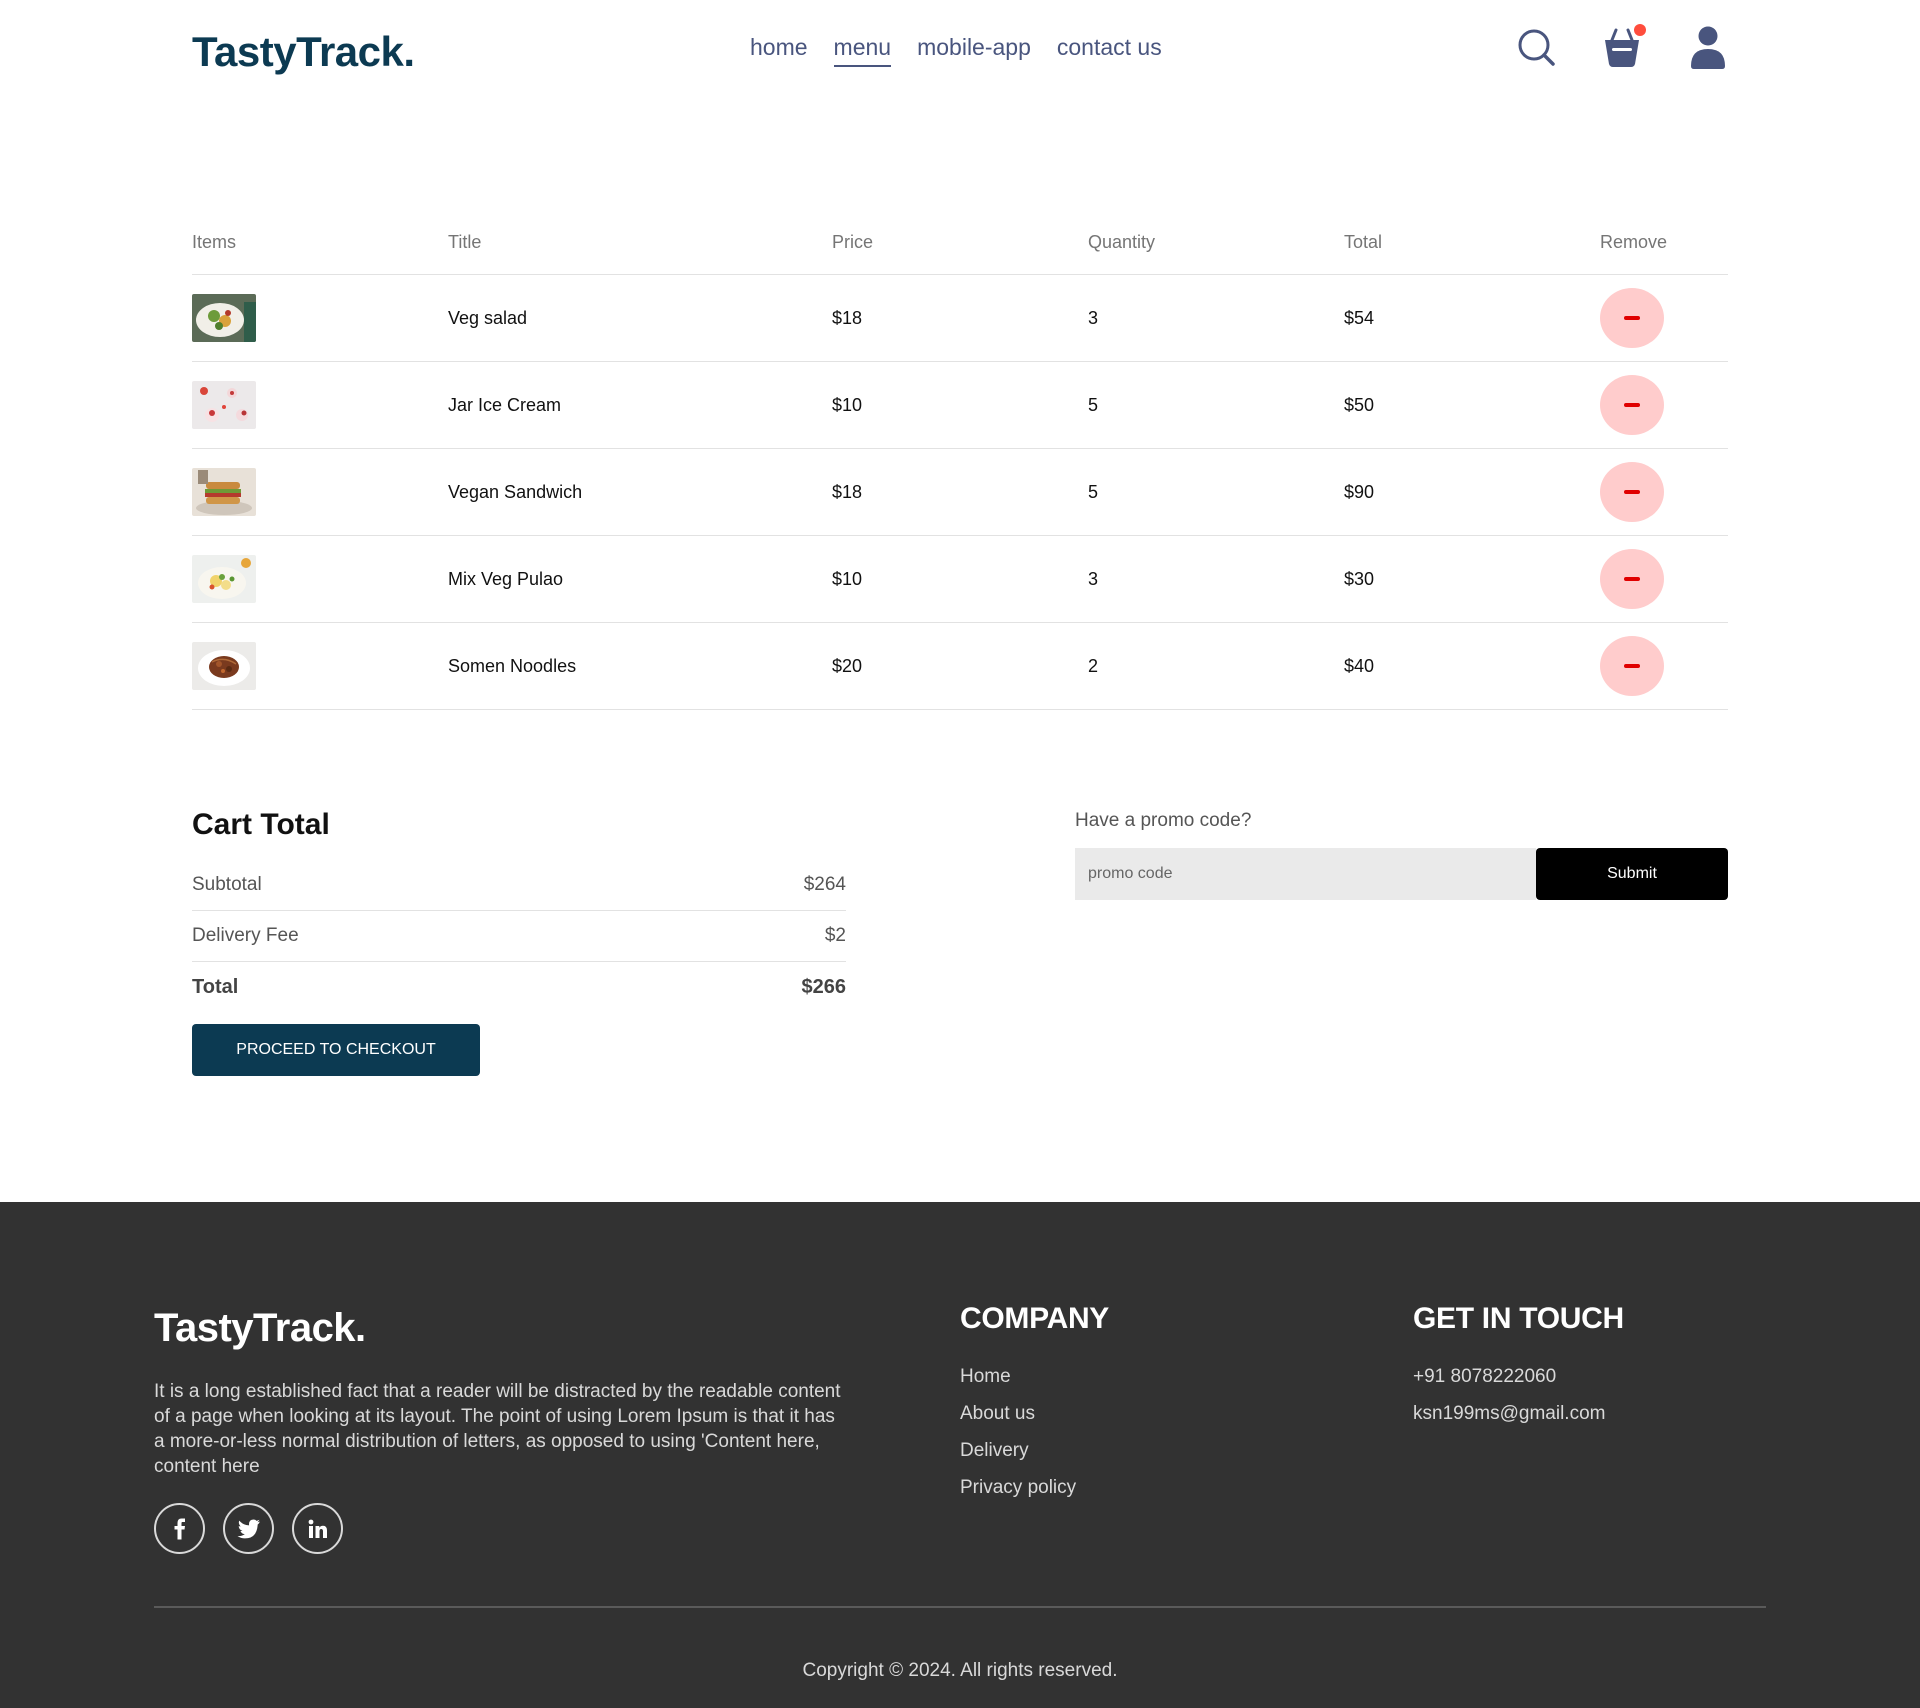 This screenshot has width=1920, height=1708. I want to click on item-title: Veg salad, so click(488, 317).